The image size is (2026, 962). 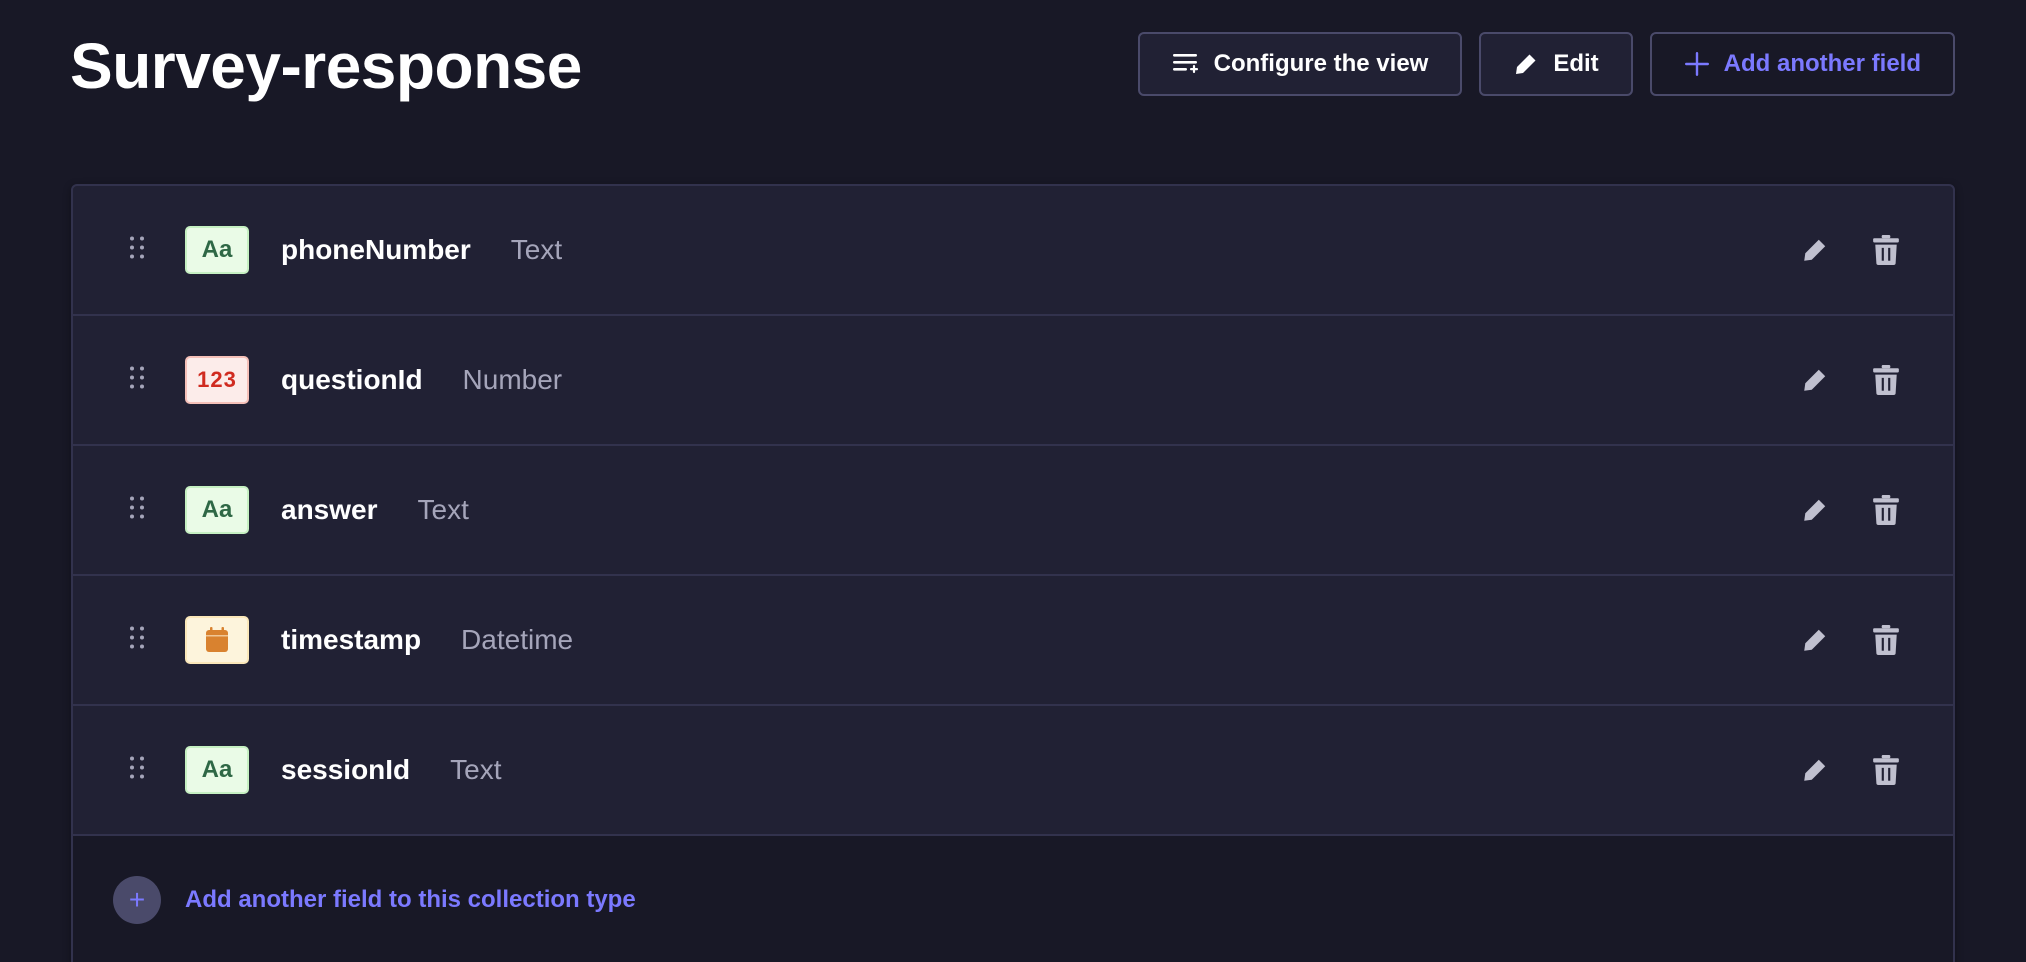 I want to click on field-name: questionId, so click(x=352, y=379).